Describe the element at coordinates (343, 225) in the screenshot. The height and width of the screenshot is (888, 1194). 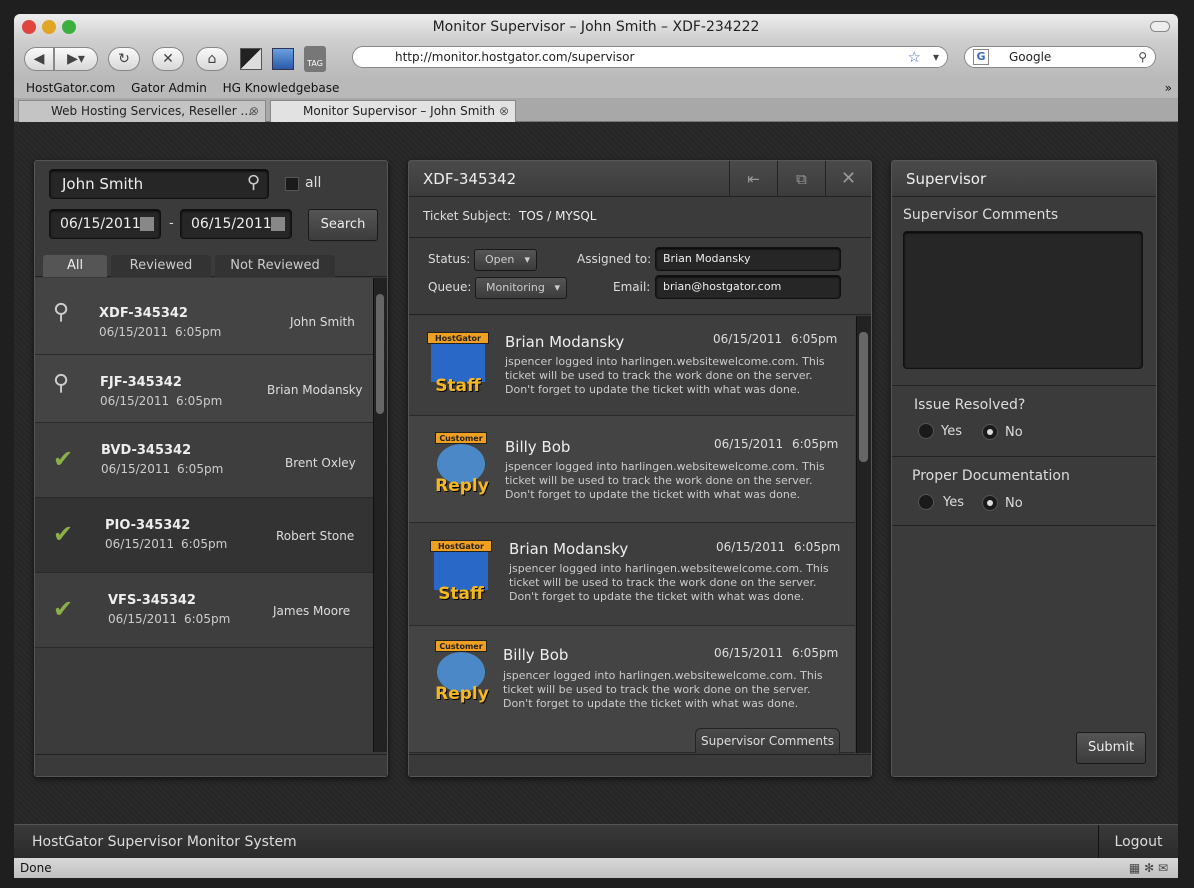
I see `search-button: Search` at that location.